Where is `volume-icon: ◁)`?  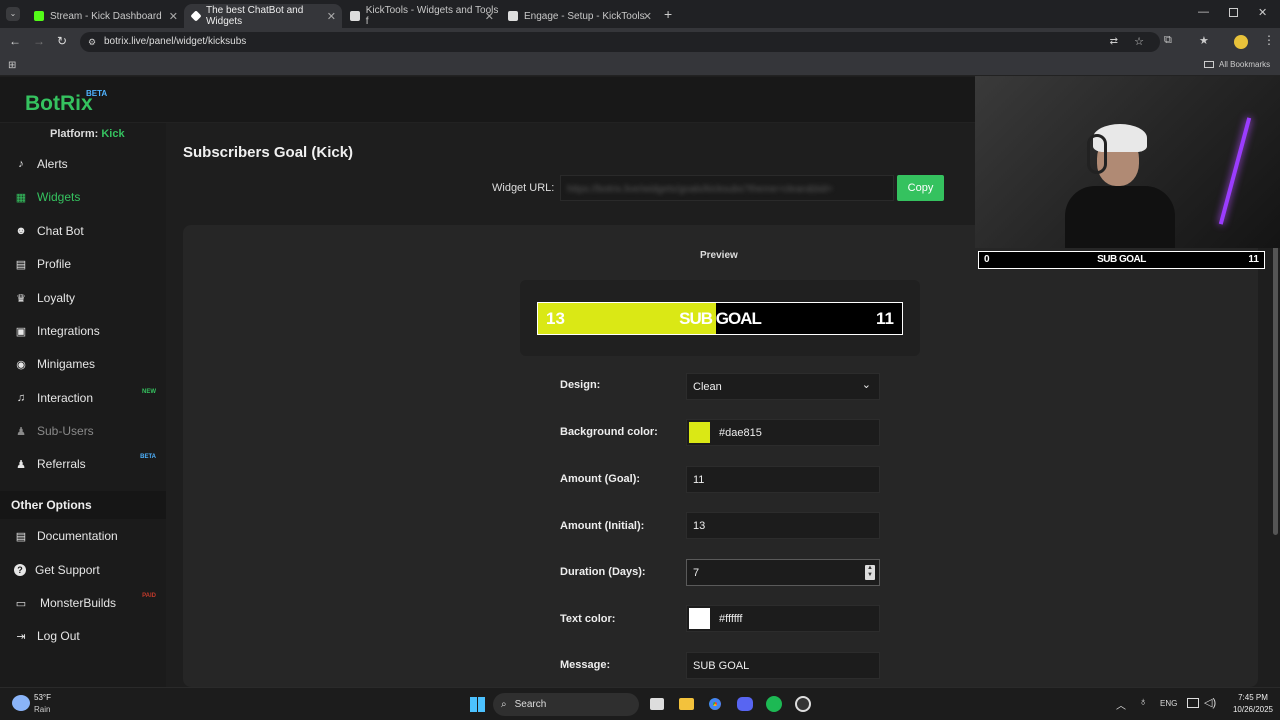
volume-icon: ◁) is located at coordinates (1210, 702).